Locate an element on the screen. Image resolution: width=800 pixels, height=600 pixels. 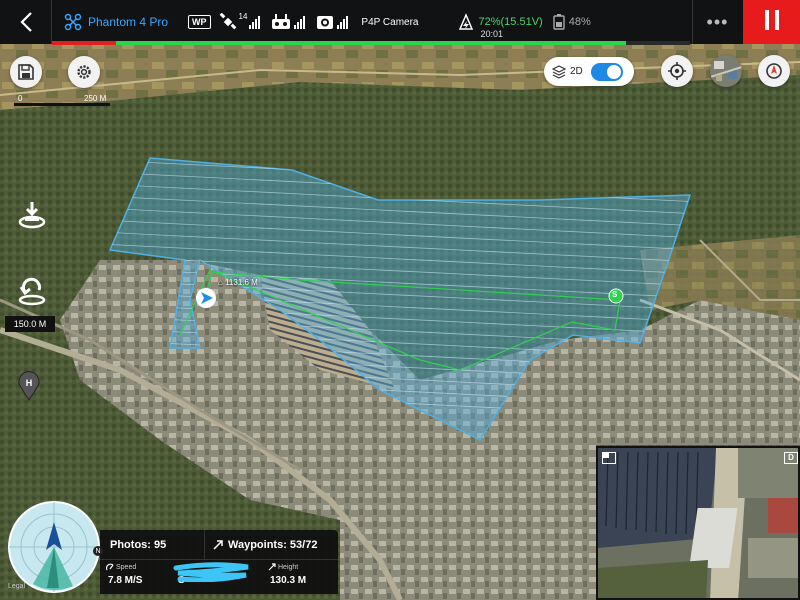
home-distance-label: ⌂ 1131.6 M is located at coordinates (238, 282).